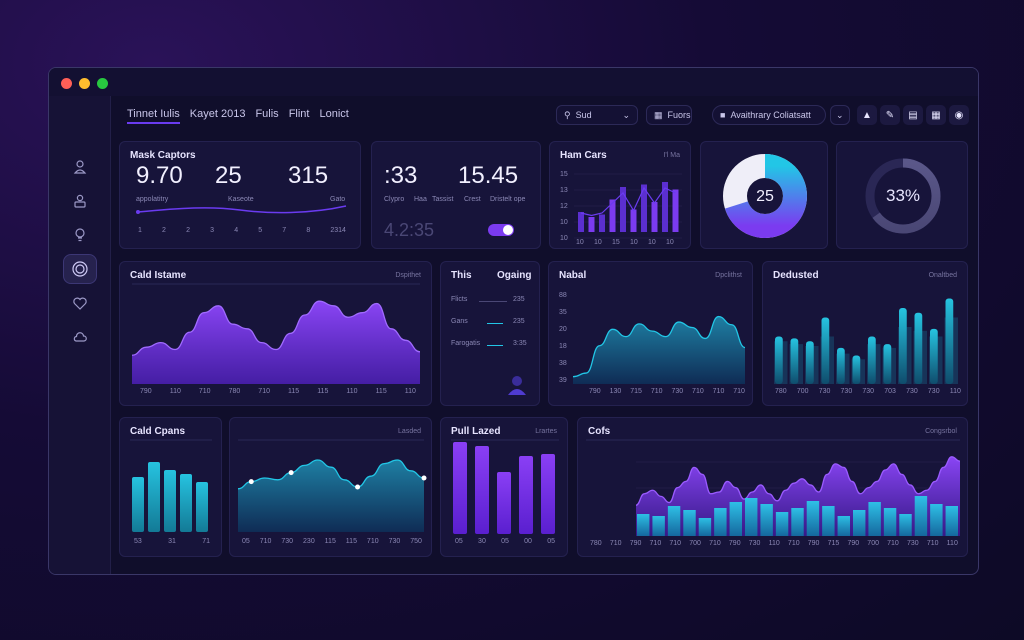 The image size is (1024, 640). I want to click on x-tick-label: 230, so click(309, 541).